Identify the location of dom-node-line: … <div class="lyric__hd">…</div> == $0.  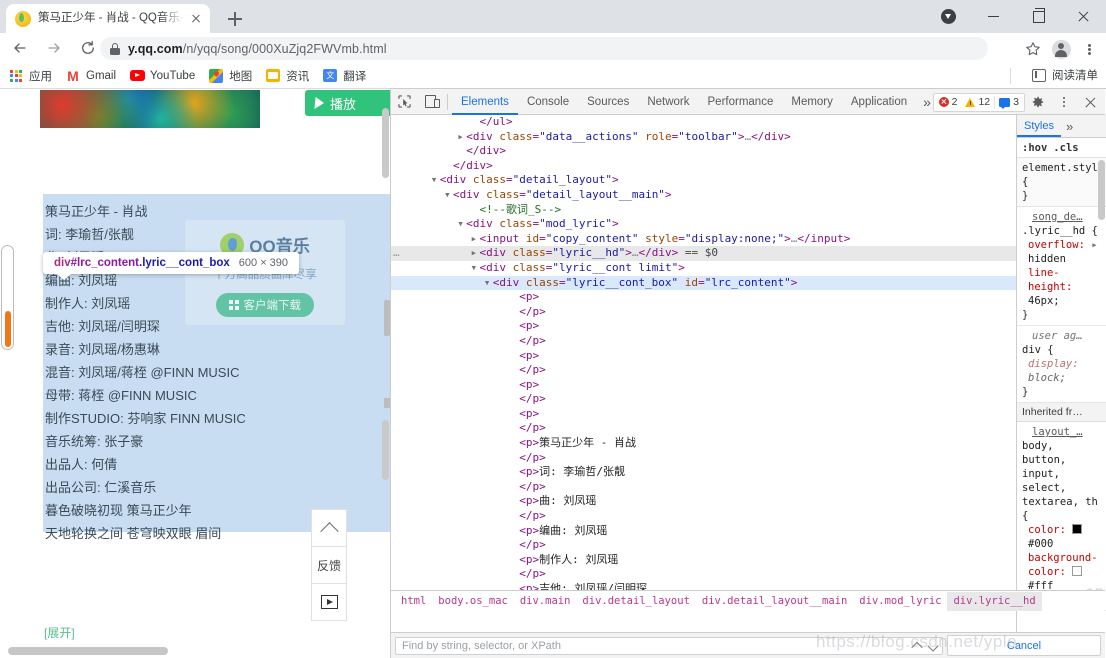
(703, 253).